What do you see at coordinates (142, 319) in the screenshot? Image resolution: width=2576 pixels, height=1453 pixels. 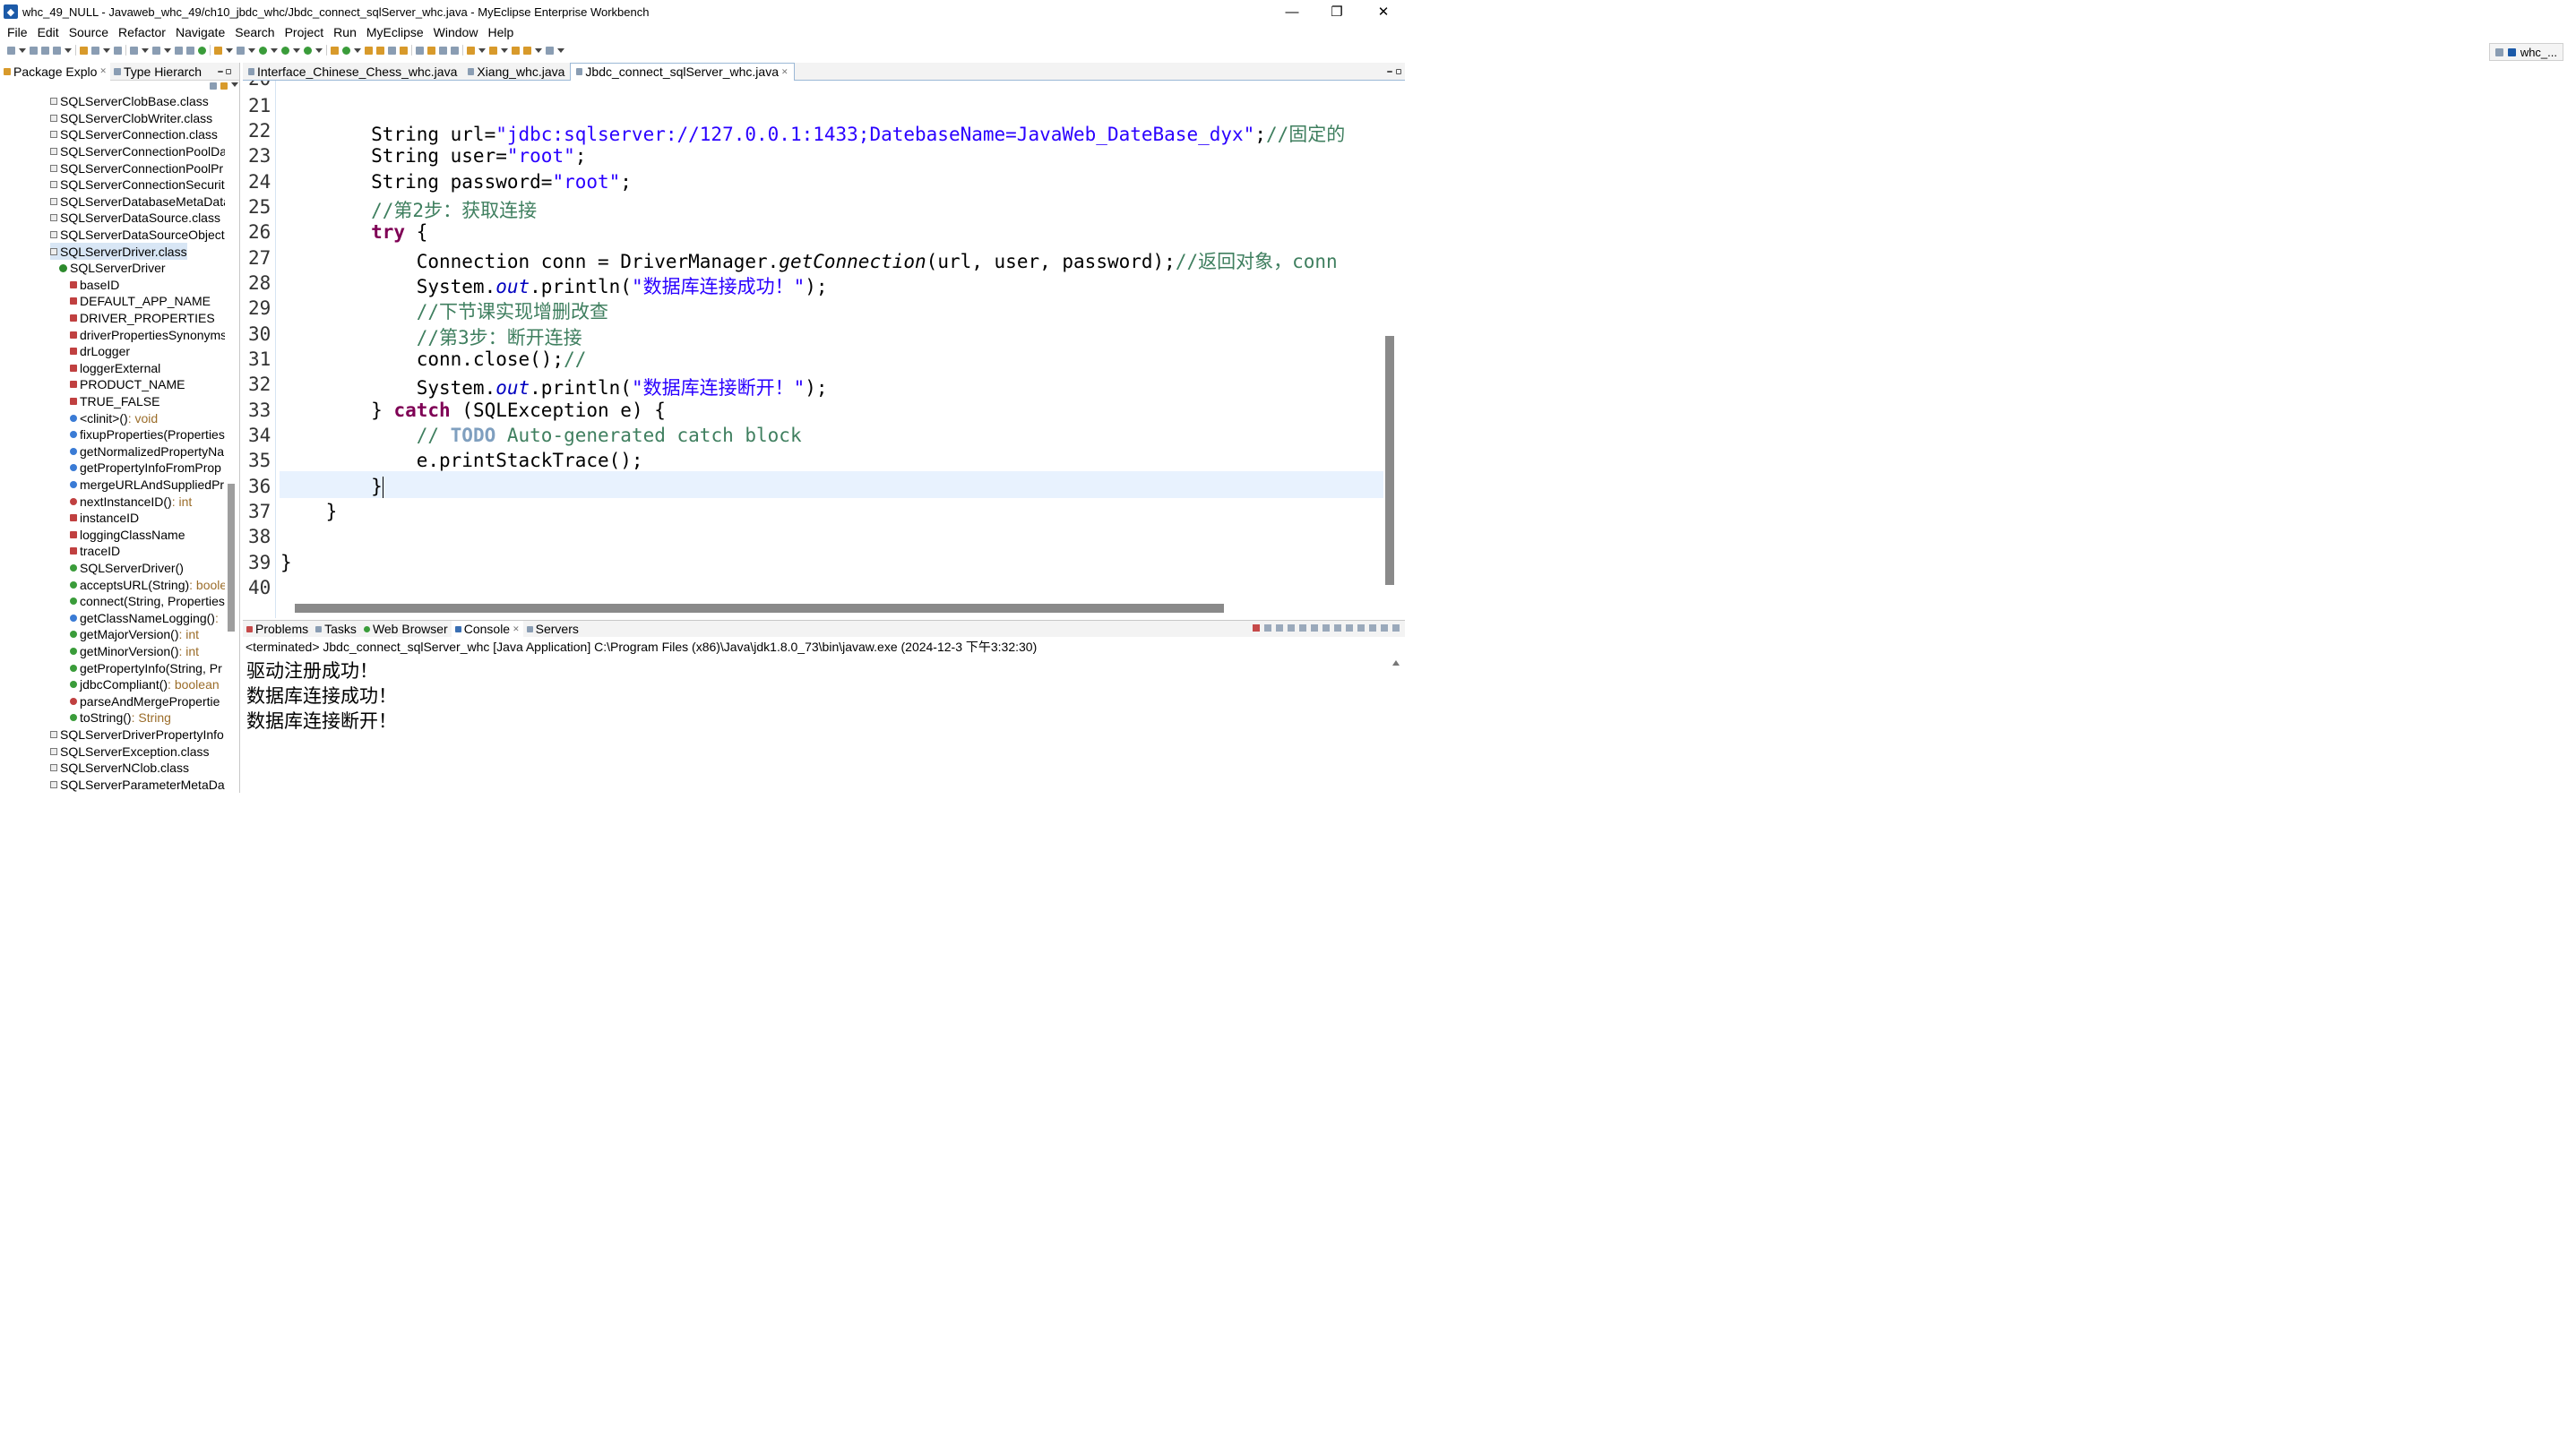 I see `tree-item: DRIVER_PROPERTIES` at bounding box center [142, 319].